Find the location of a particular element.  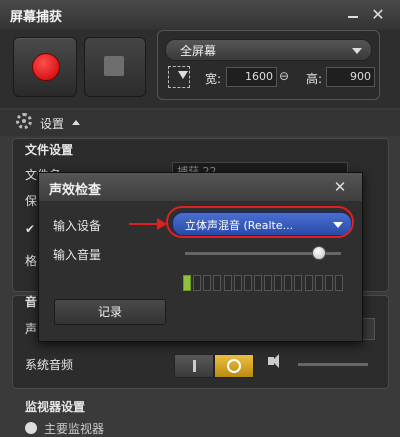

height-input: 900 is located at coordinates (350, 77).